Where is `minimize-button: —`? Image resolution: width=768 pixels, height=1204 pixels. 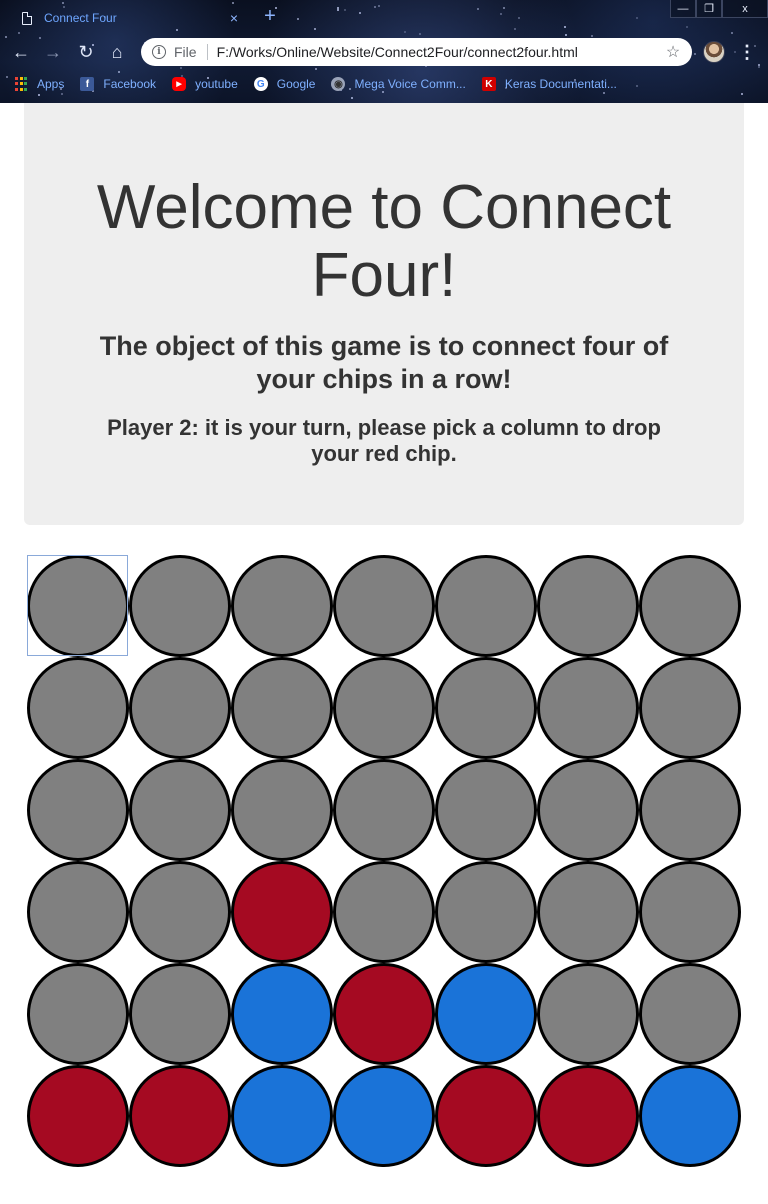
minimize-button: — is located at coordinates (683, 9).